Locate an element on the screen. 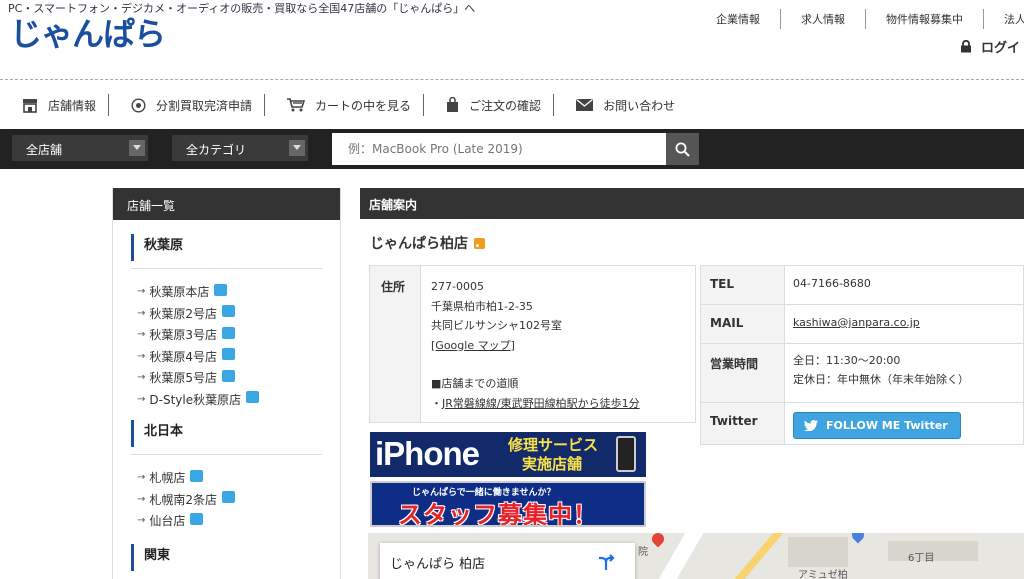 Image resolution: width=1024 pixels, height=579 pixels. map-label: 院 is located at coordinates (643, 552).